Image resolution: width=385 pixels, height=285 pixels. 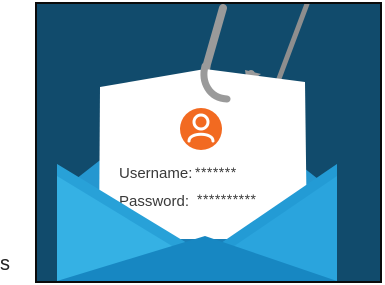 What do you see at coordinates (201, 129) in the screenshot?
I see `user-avatar-icon` at bounding box center [201, 129].